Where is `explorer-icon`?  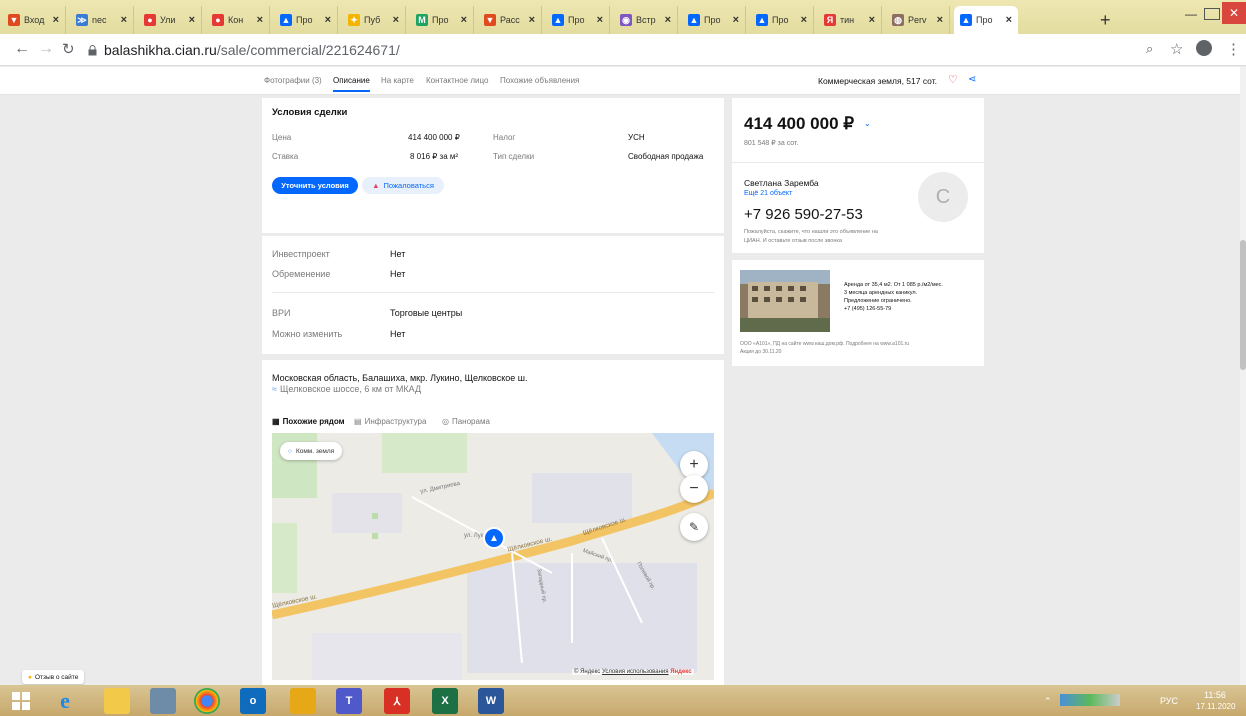 explorer-icon is located at coordinates (117, 701).